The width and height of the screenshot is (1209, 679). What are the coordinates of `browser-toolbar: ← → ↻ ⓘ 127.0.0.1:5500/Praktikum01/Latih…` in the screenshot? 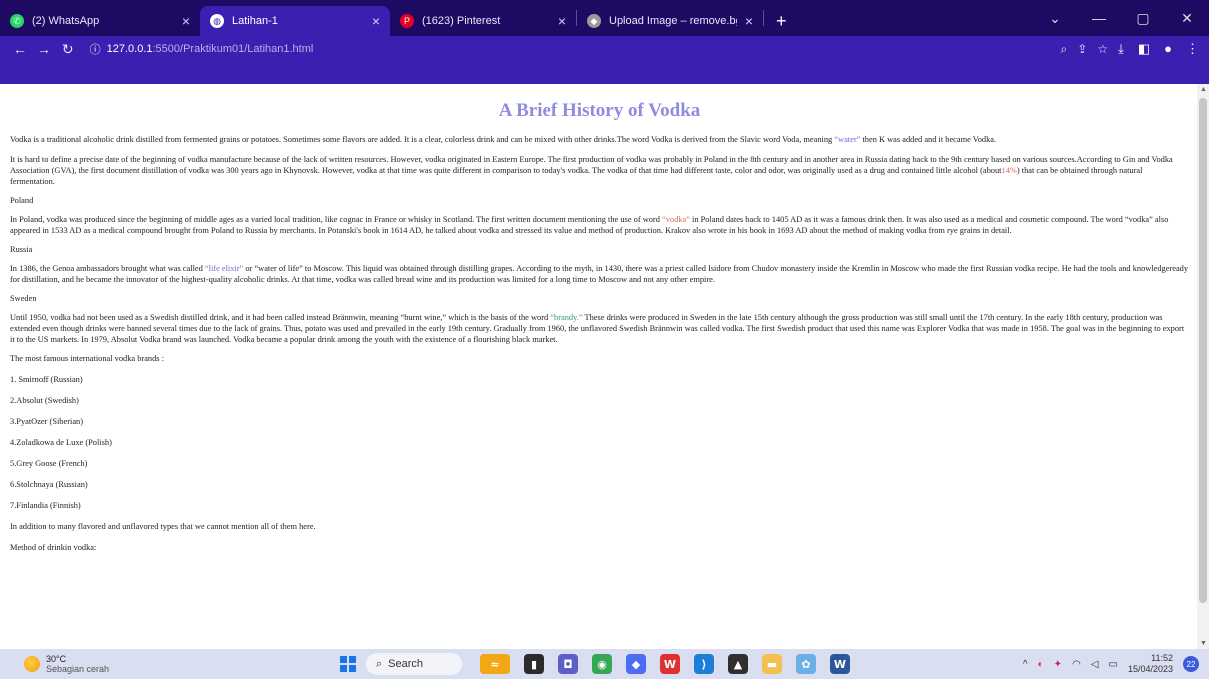 It's located at (604, 49).